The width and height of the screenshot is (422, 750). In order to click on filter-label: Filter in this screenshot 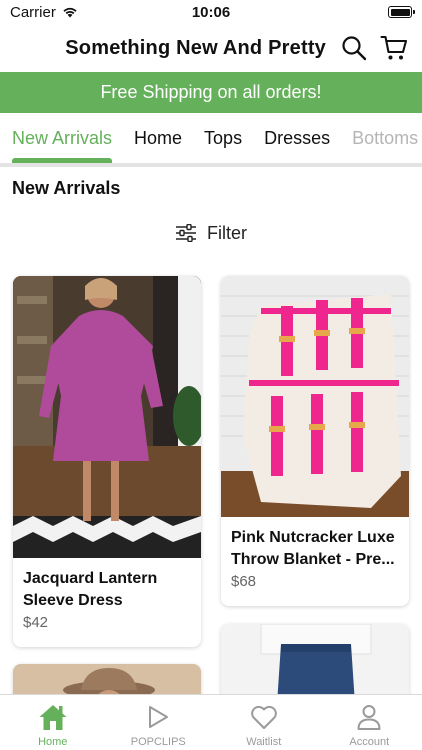, I will do `click(227, 232)`.